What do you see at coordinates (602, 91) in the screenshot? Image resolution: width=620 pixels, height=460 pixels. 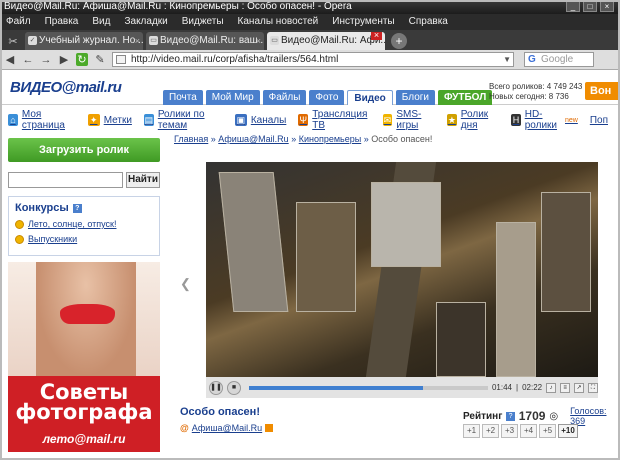 I see `login-button: Вон` at bounding box center [602, 91].